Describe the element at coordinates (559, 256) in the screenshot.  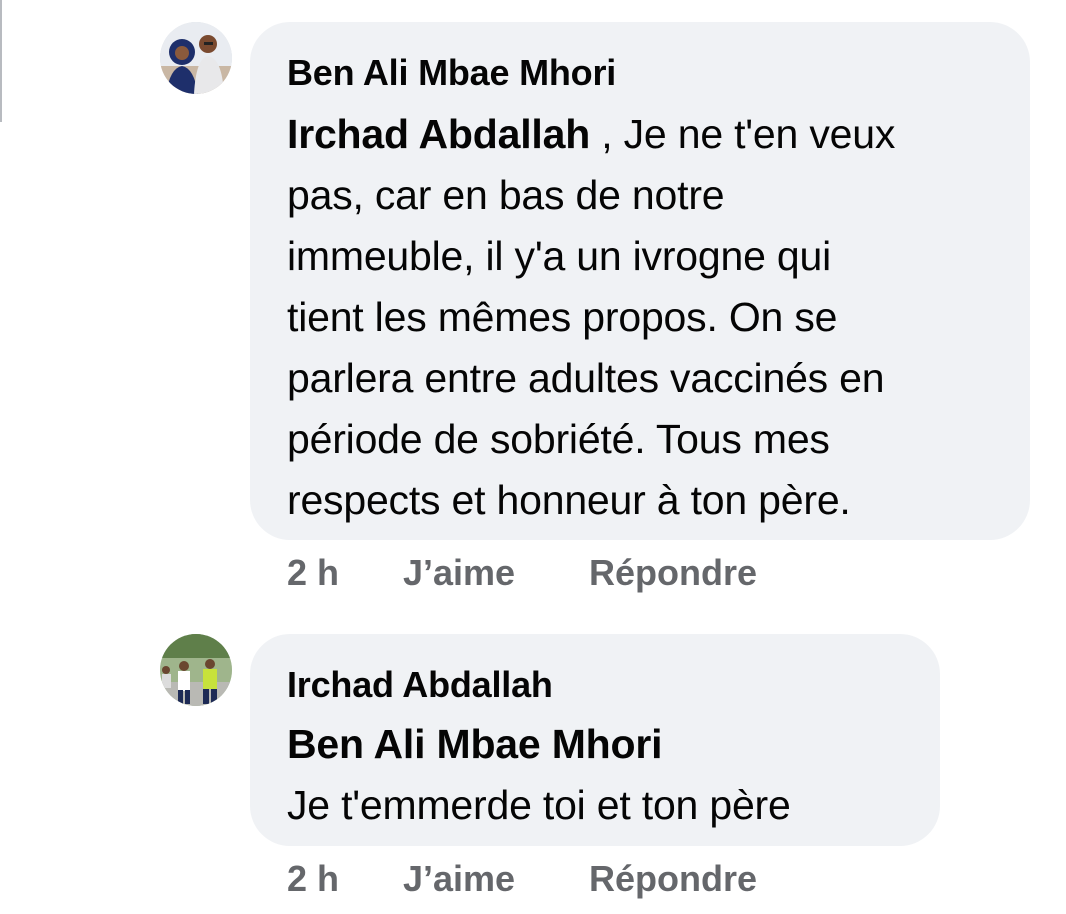
I see `comment-line: immeuble, il y'a un ivrogne qui` at that location.